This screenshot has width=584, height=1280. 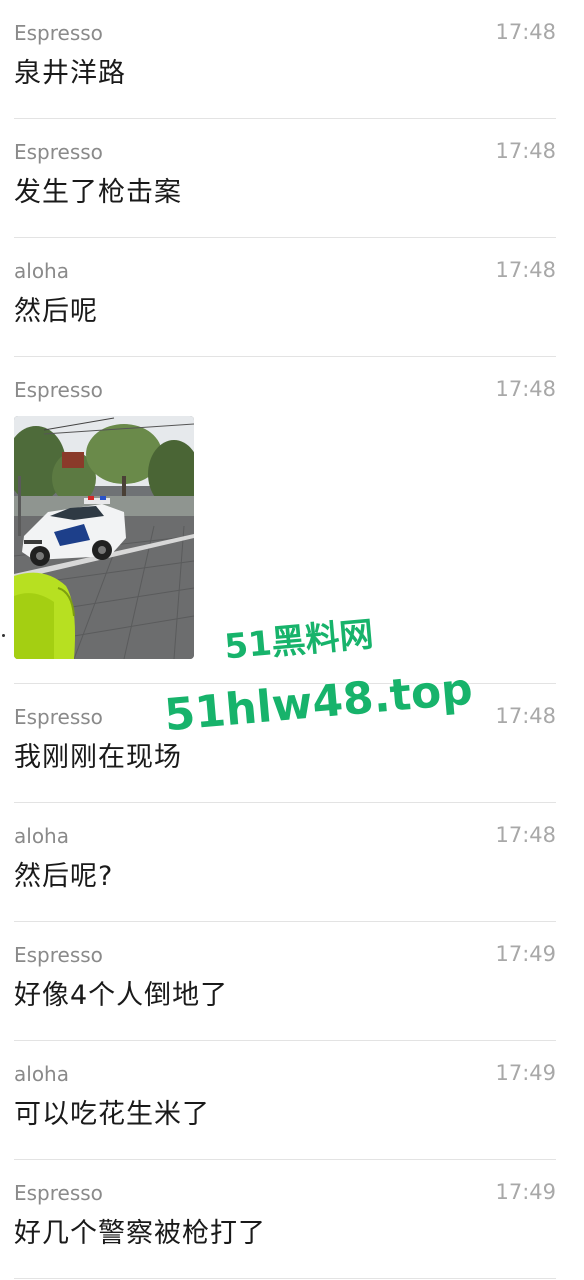 What do you see at coordinates (64, 876) in the screenshot?
I see `message-text: 然后呢?` at bounding box center [64, 876].